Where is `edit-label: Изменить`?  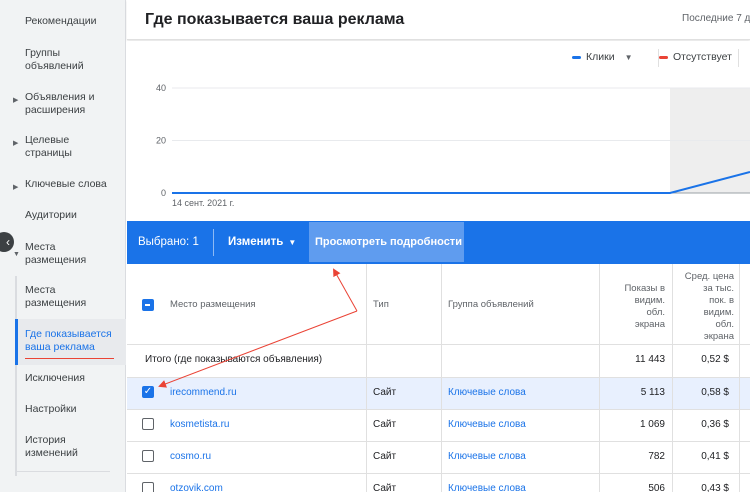 edit-label: Изменить is located at coordinates (256, 242).